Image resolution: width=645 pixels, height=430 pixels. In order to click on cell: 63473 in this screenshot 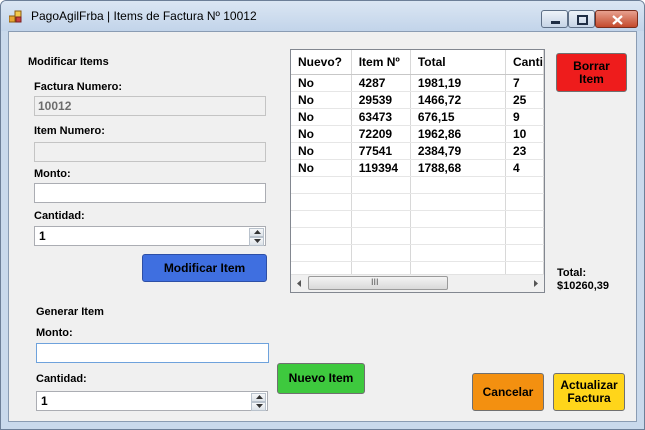, I will do `click(381, 117)`.